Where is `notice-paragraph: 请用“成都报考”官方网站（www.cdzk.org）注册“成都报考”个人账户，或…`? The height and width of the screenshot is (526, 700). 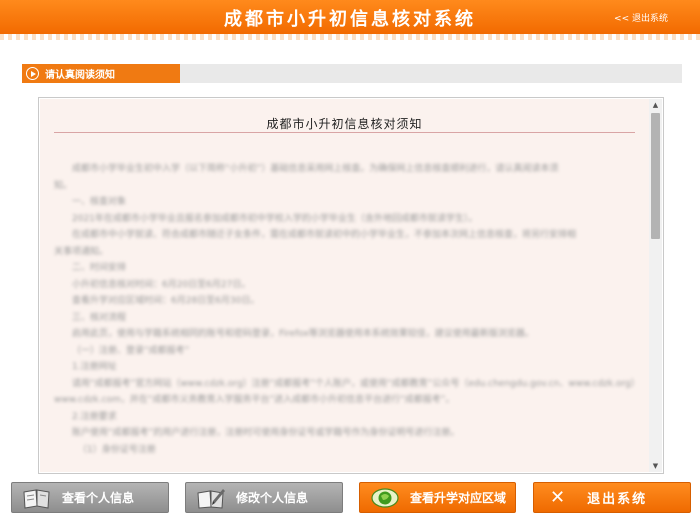 notice-paragraph: 请用“成都报考”官方网站（www.cdzk.org）注册“成都报考”个人账户，或… is located at coordinates (354, 383).